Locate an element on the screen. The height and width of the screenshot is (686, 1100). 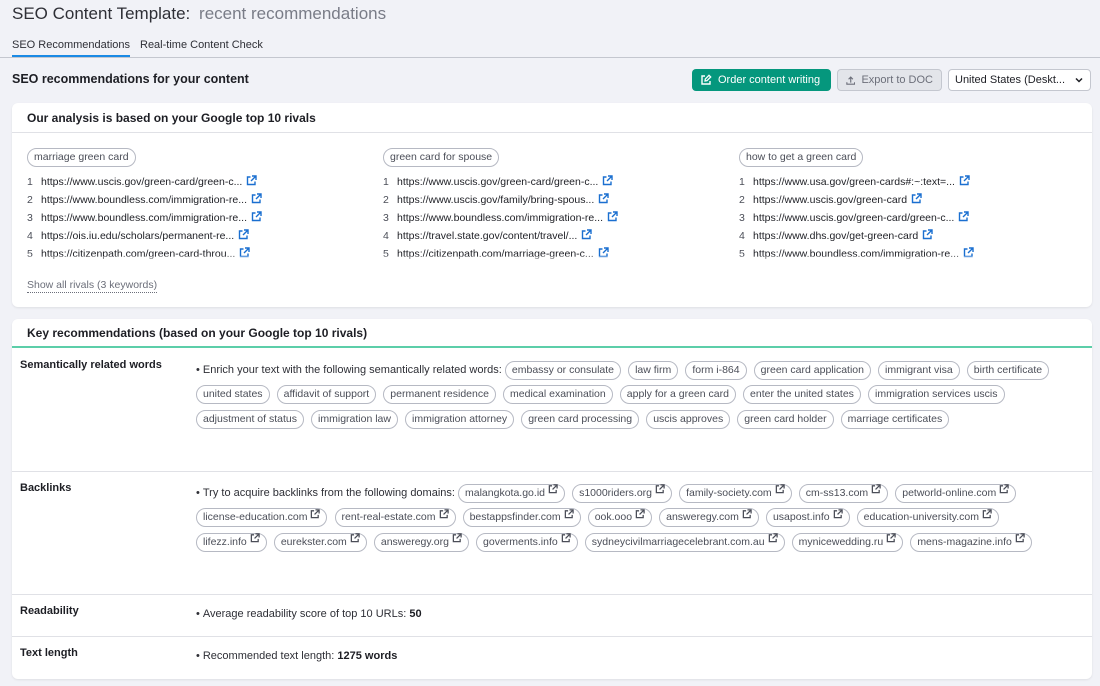
export-to-doc-button: Export to DOC is located at coordinates (889, 80).